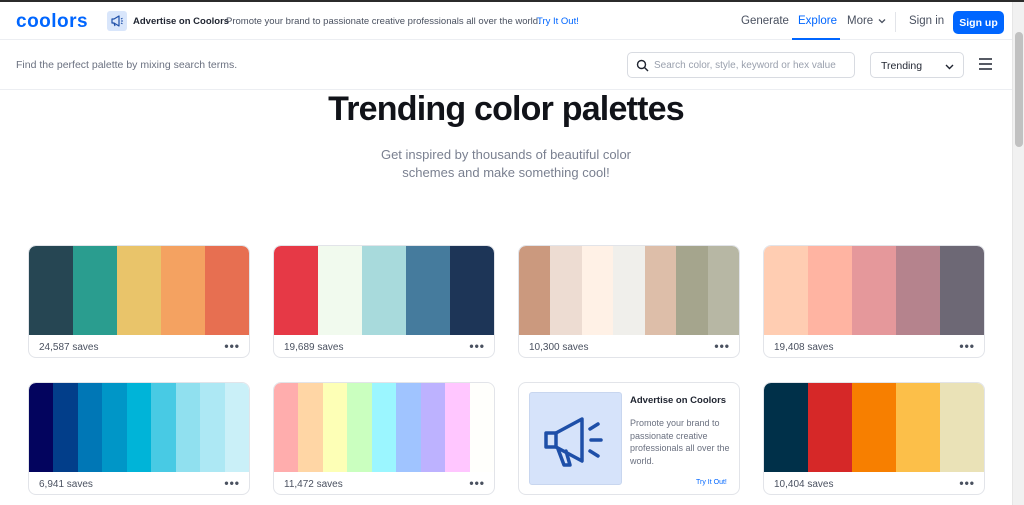 This screenshot has height=505, width=1024. I want to click on search-box, so click(741, 65).